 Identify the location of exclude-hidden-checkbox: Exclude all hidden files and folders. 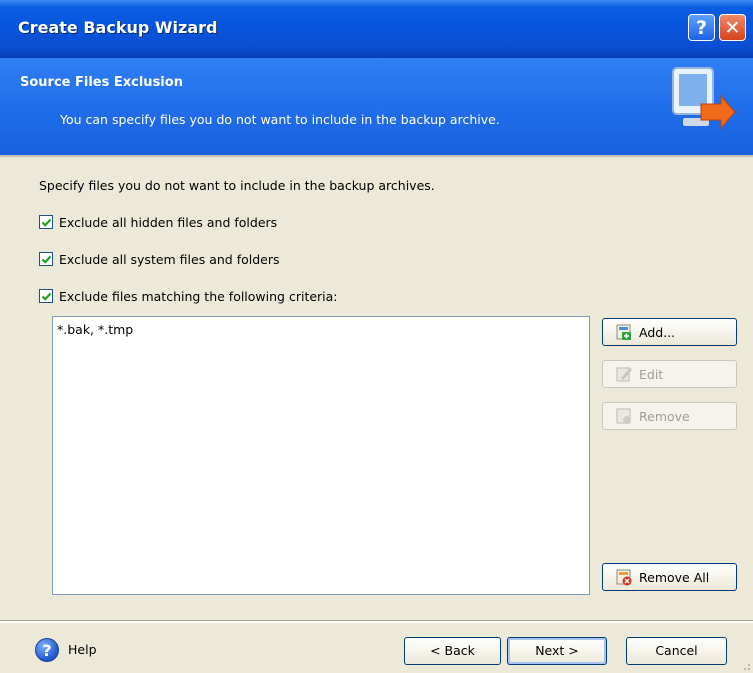
(158, 222).